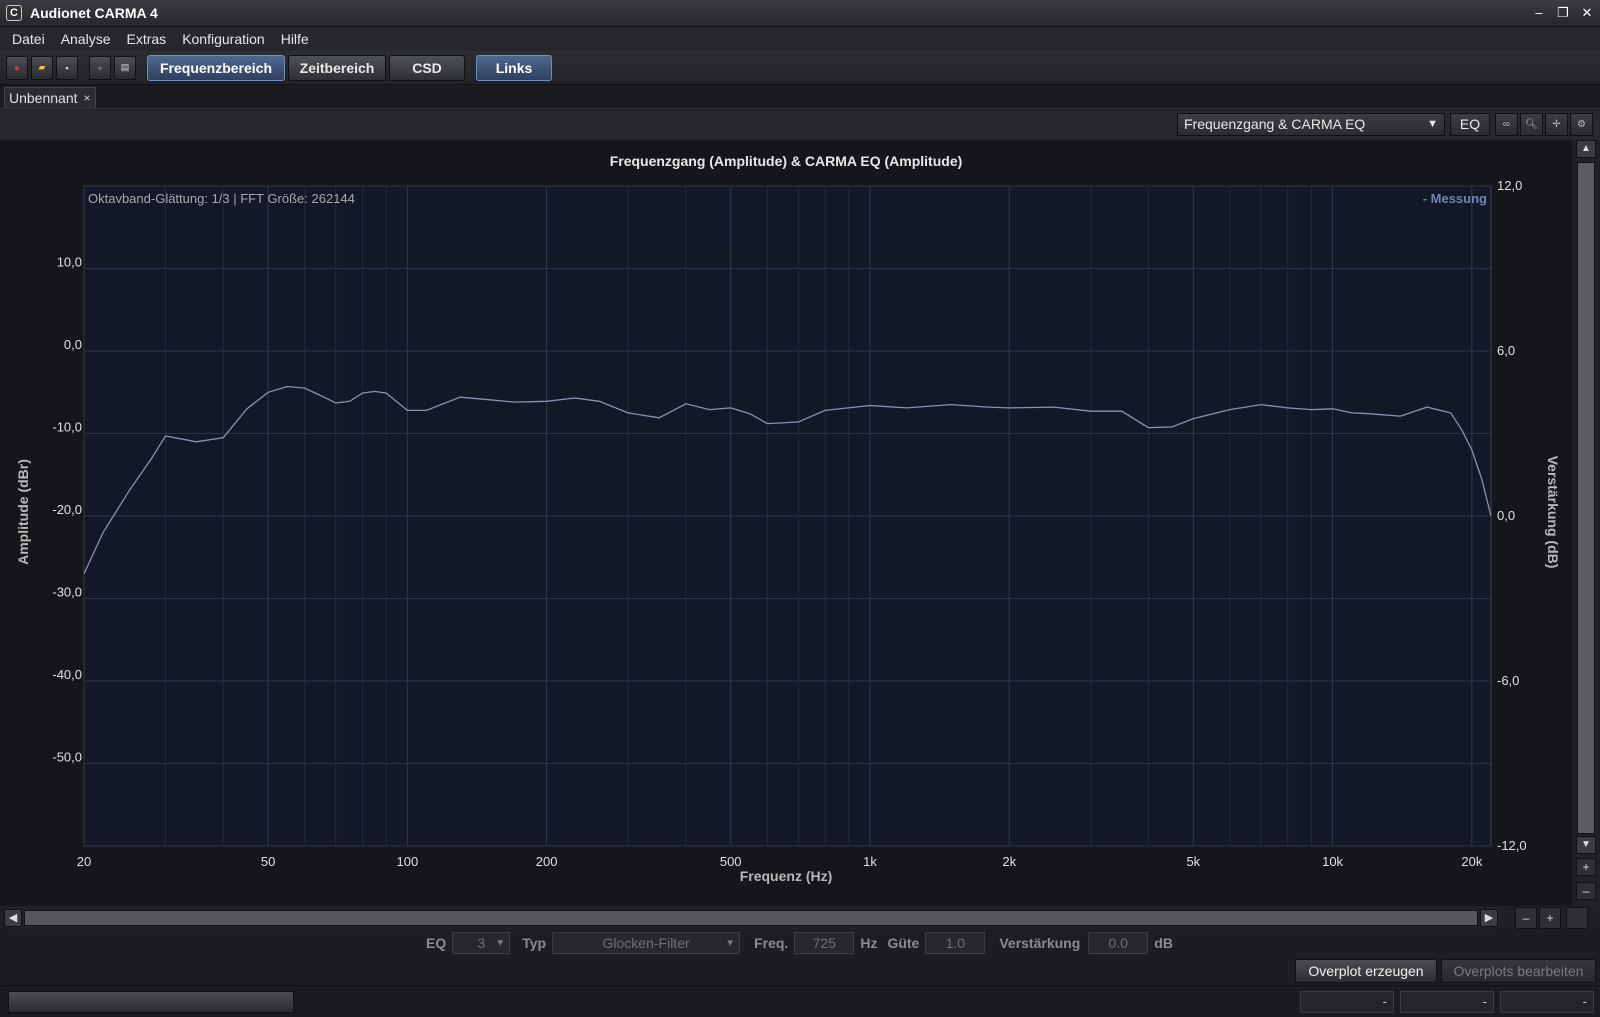 The width and height of the screenshot is (1600, 1017). I want to click on status-cell-3: -, so click(1547, 1002).